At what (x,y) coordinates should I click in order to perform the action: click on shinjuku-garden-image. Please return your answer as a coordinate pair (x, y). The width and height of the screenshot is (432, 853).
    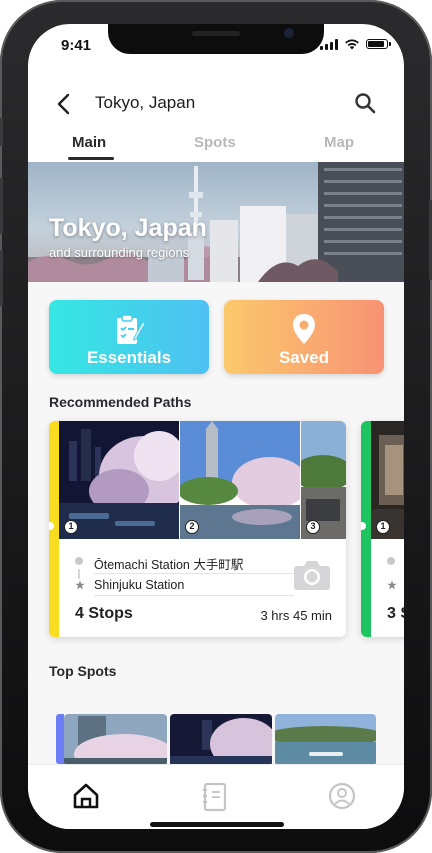
    Looking at the image, I should click on (240, 480).